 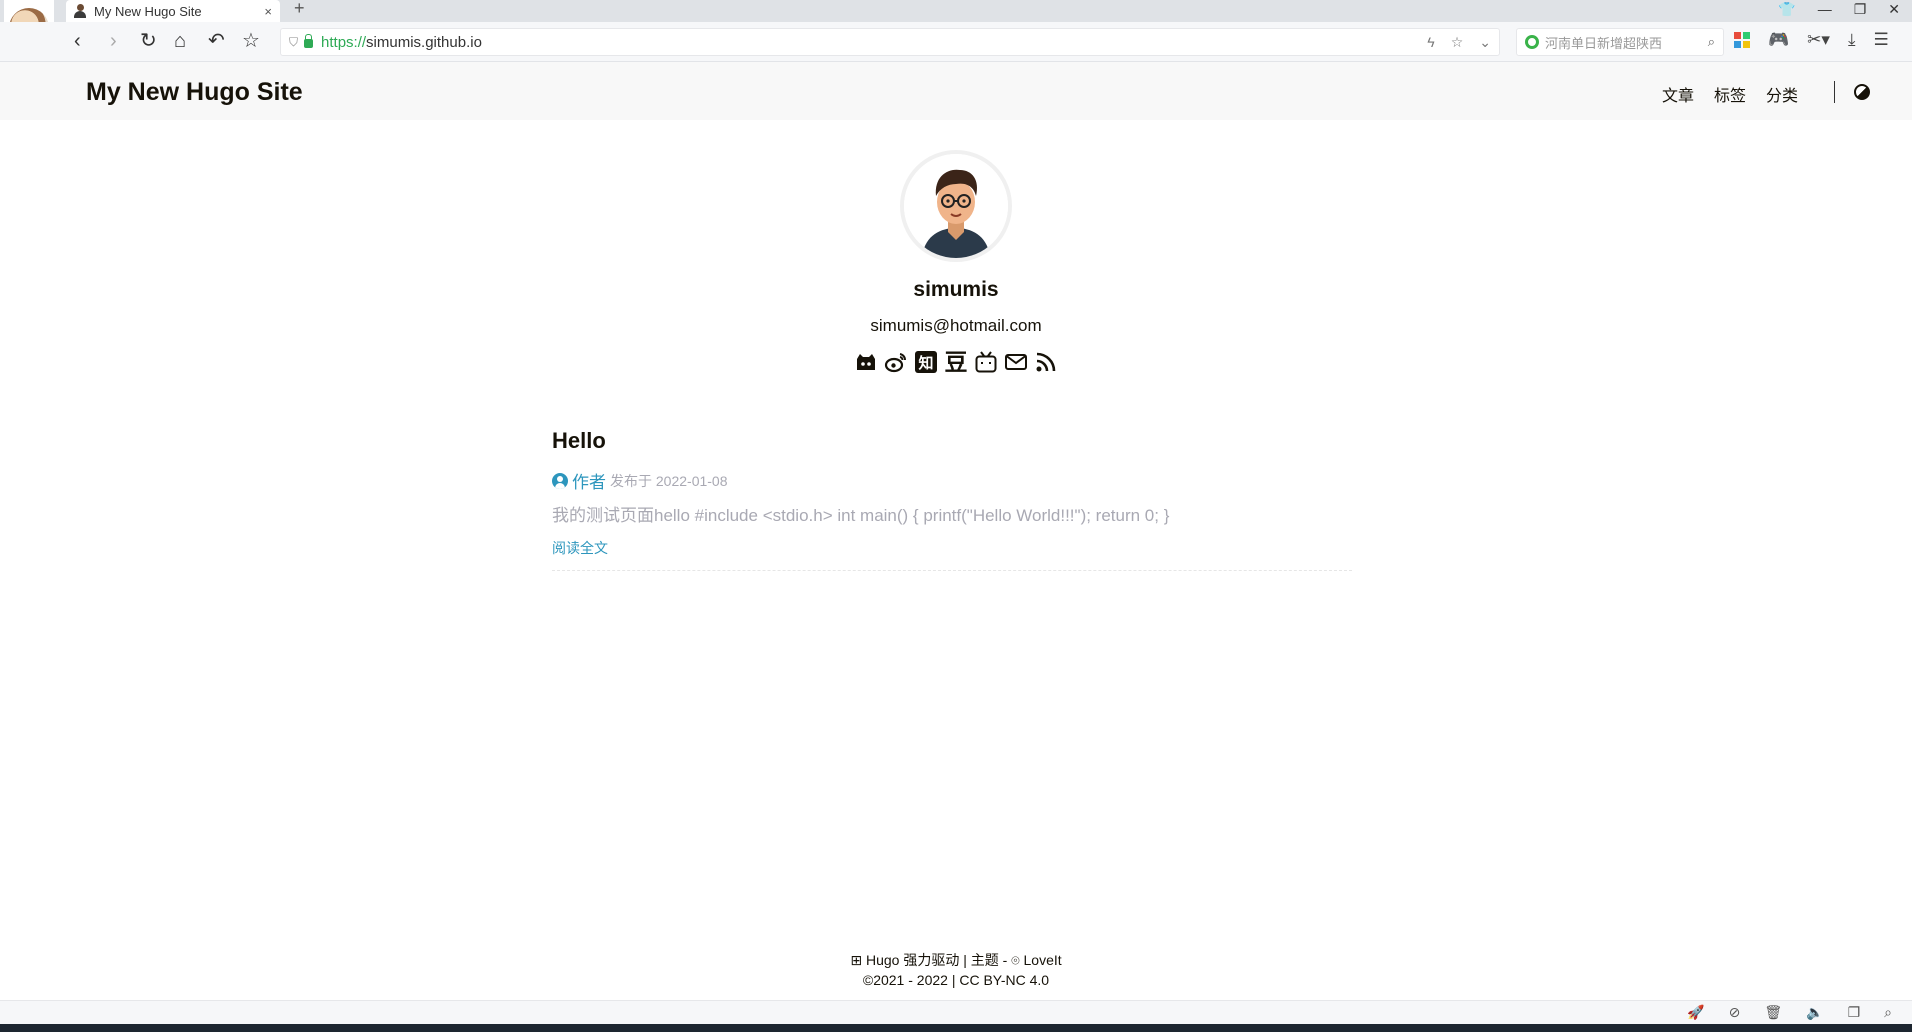 What do you see at coordinates (956, 1028) in the screenshot?
I see `os-taskbar` at bounding box center [956, 1028].